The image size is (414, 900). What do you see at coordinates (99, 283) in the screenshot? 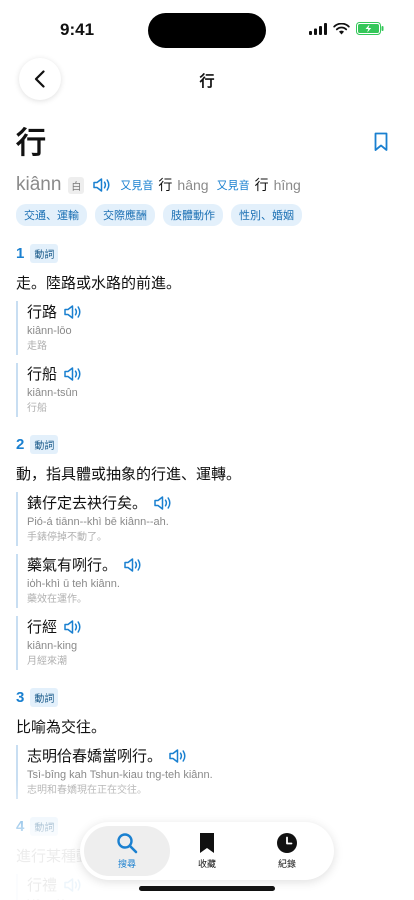
I see `sense-definition: 走。陸路或水路的前進。` at bounding box center [99, 283].